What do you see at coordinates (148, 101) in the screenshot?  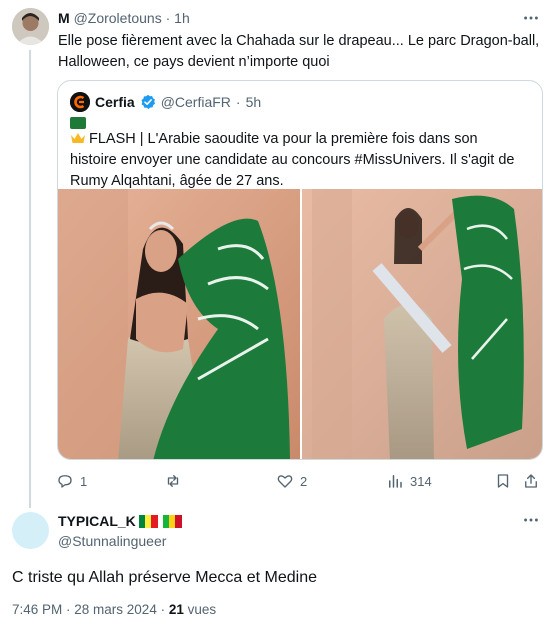 I see `verified-icon` at bounding box center [148, 101].